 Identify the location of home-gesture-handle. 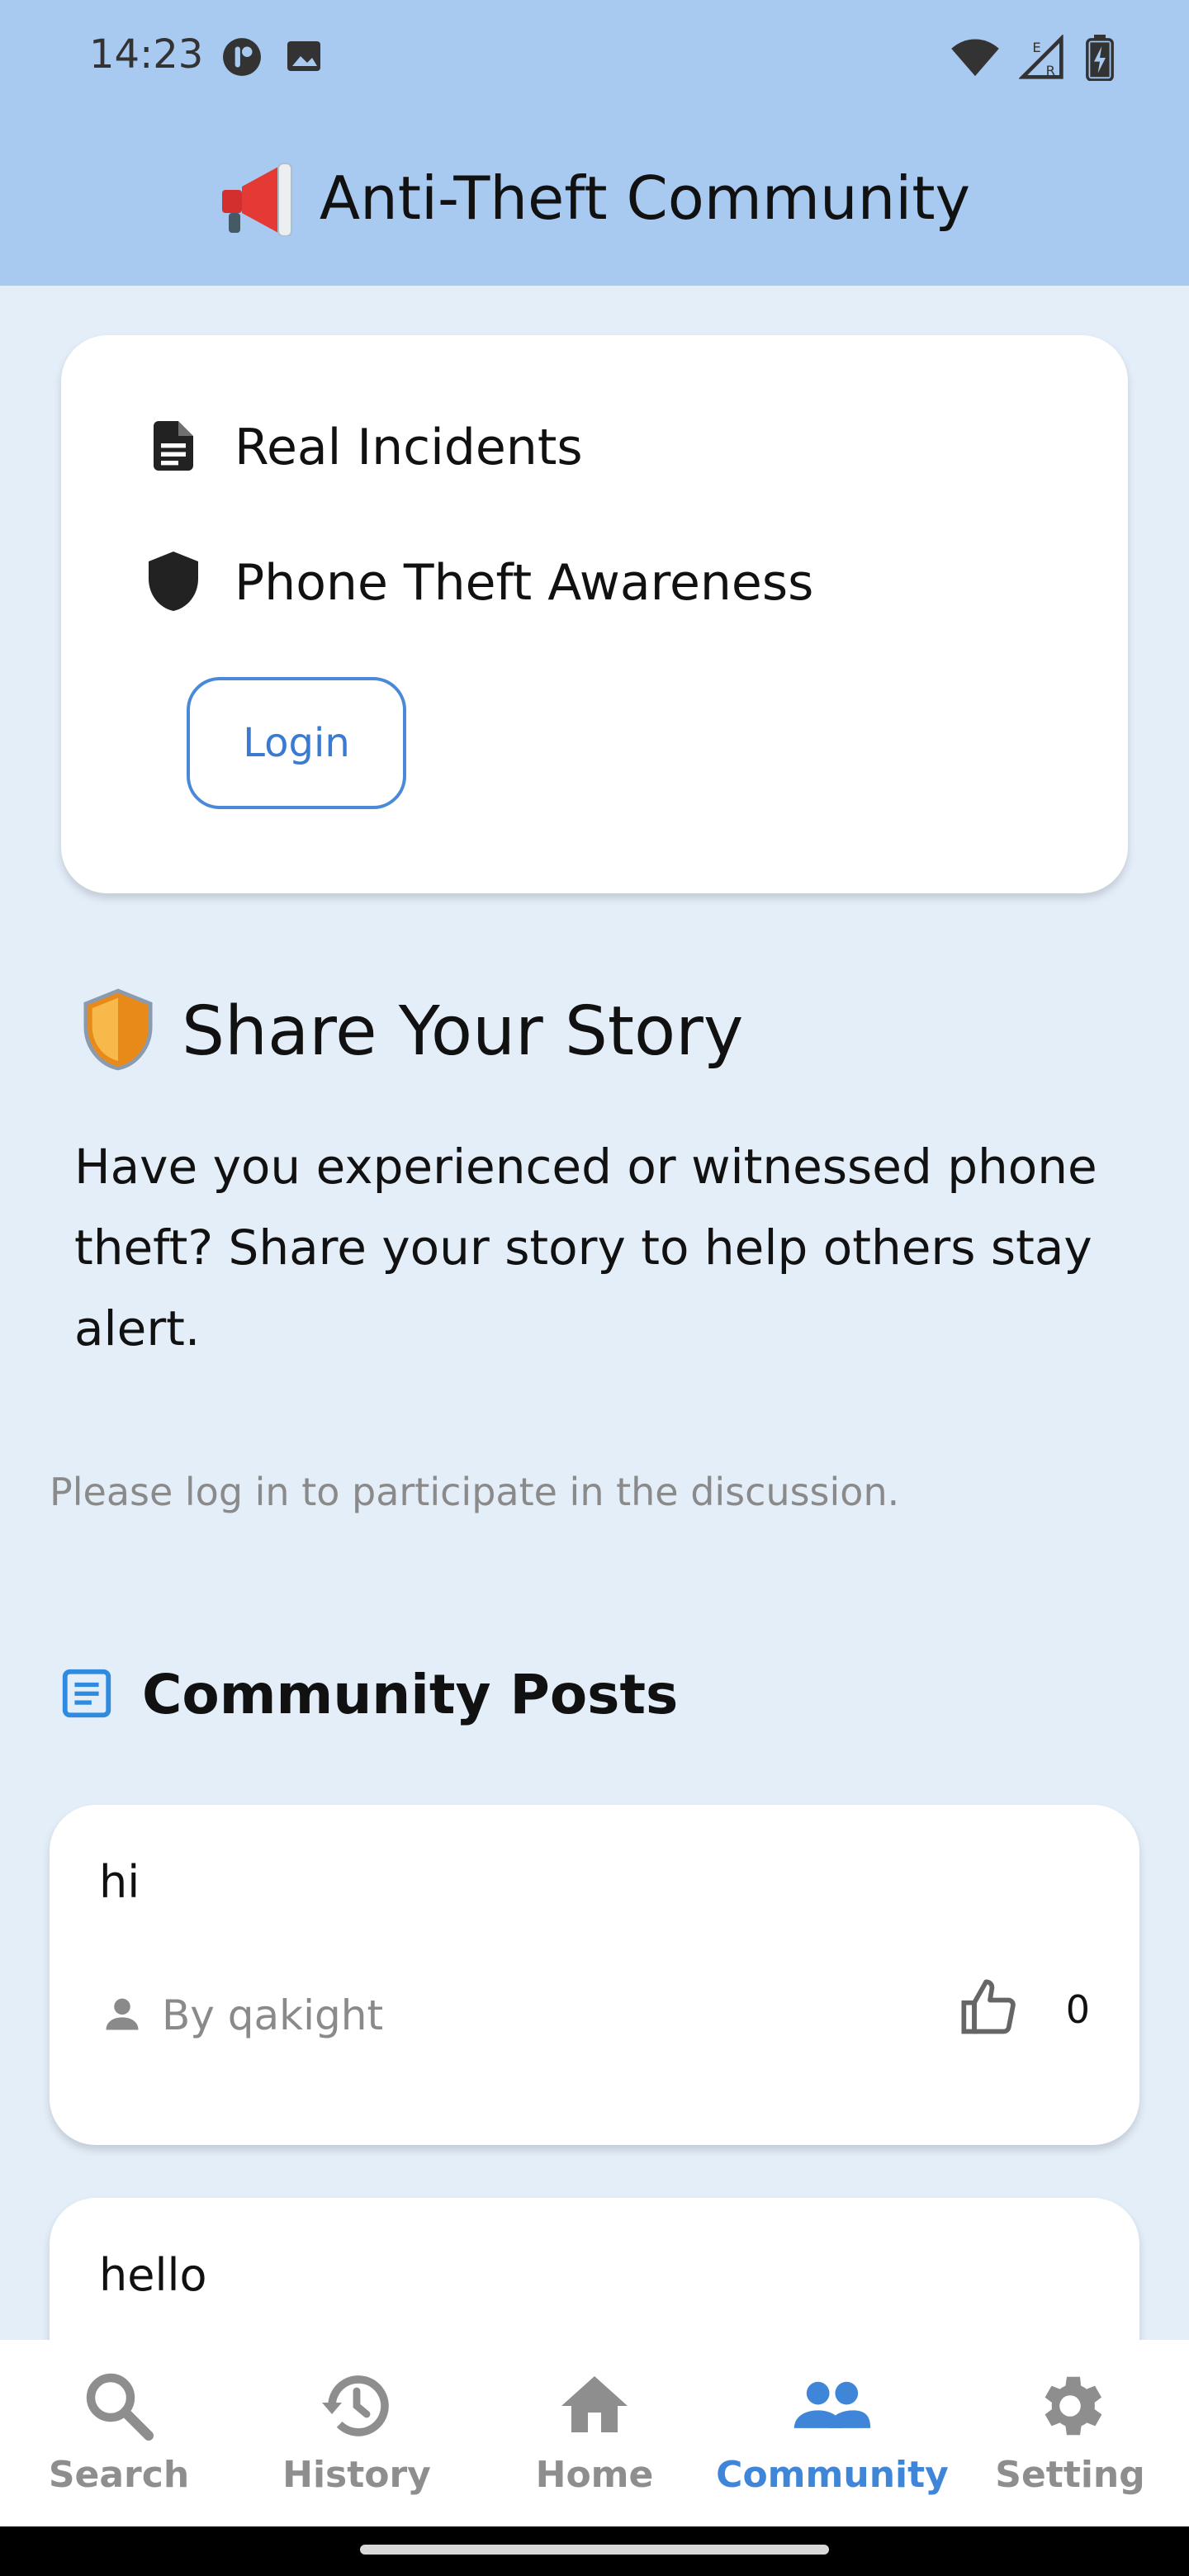
(594, 2550).